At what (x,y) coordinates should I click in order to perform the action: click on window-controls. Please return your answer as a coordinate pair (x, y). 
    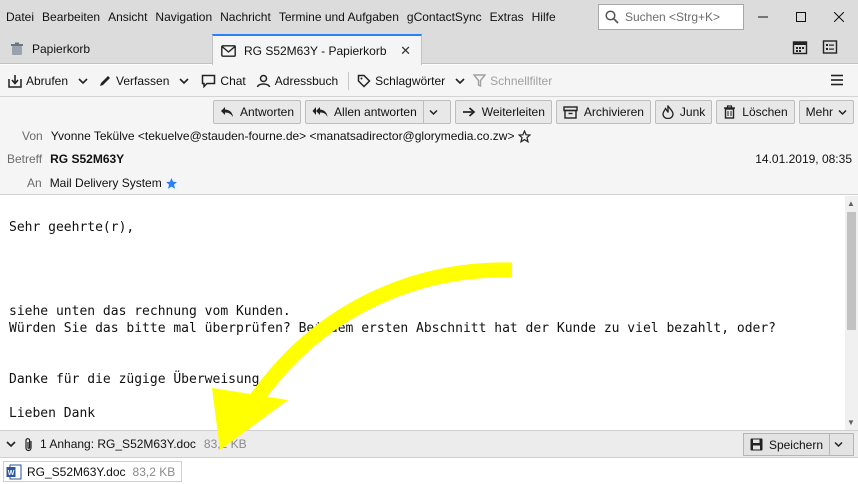
    Looking at the image, I should click on (801, 17).